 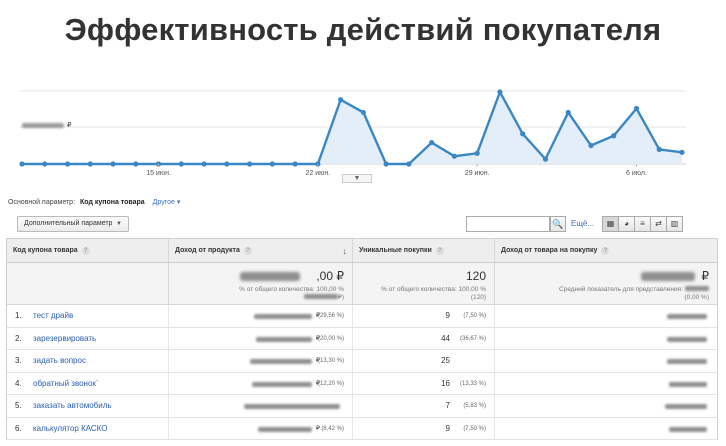 What do you see at coordinates (88, 361) in the screenshot?
I see `cell-coupon: 3. задать вопрос` at bounding box center [88, 361].